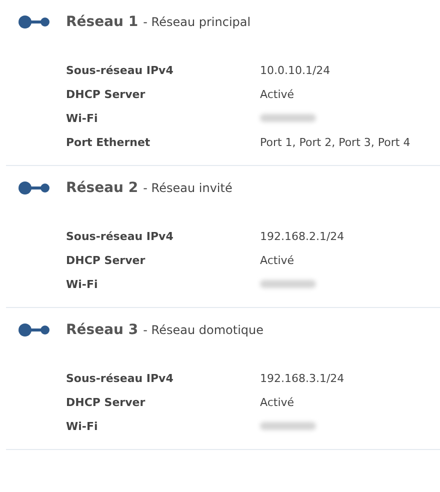 The height and width of the screenshot is (492, 440). Describe the element at coordinates (302, 236) in the screenshot. I see `field-value: 192.168.2.1/24` at that location.